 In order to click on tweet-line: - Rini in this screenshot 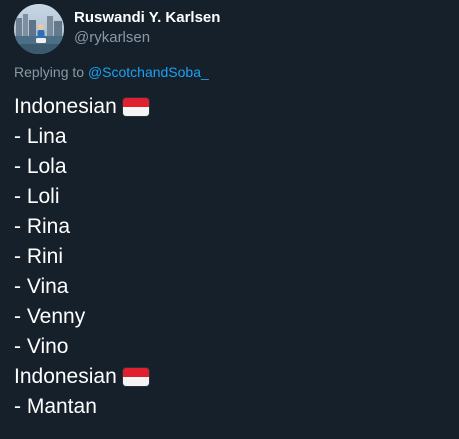, I will do `click(229, 257)`.